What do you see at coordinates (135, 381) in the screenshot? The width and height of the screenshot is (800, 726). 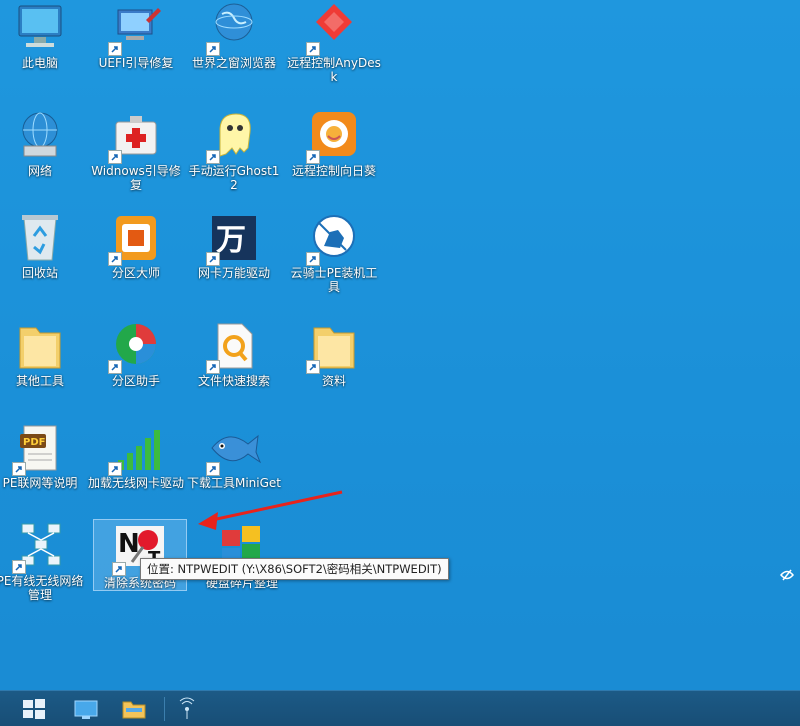 I see `icon-label: 分区助手` at bounding box center [135, 381].